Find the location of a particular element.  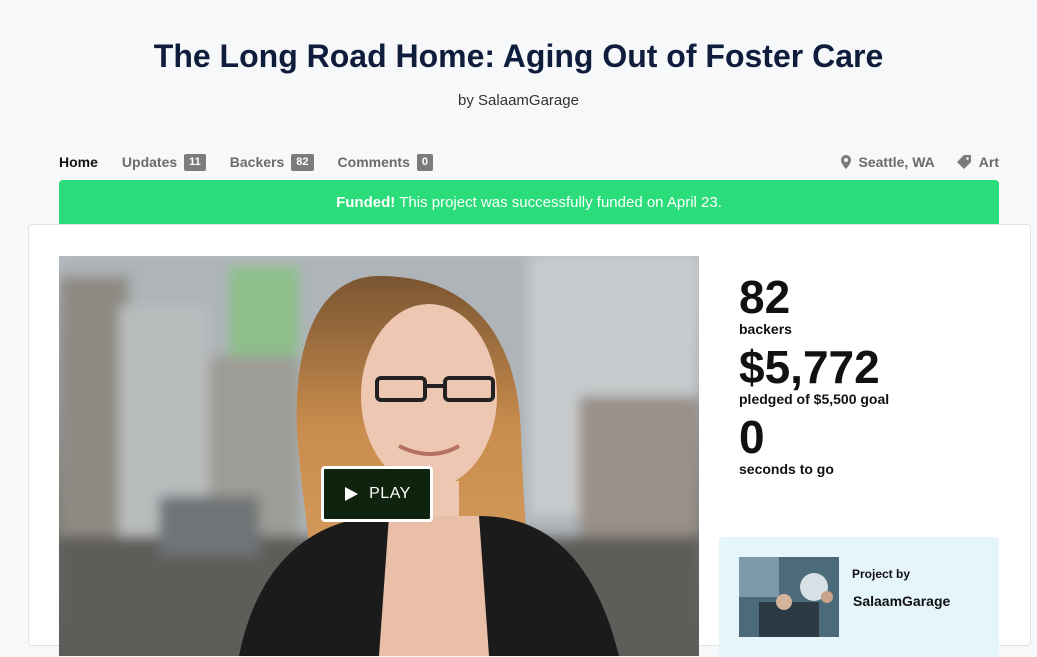

byline-prefix: by is located at coordinates (466, 100).